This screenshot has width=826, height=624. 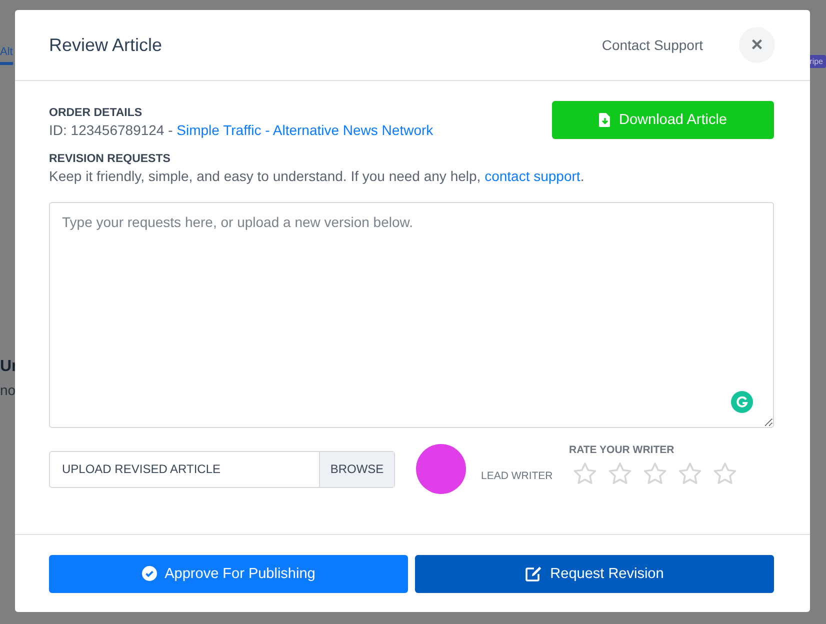 I want to click on order-id-text: ID: 123456789124 - Simple Traffic - Alternative News Network, so click(x=241, y=130).